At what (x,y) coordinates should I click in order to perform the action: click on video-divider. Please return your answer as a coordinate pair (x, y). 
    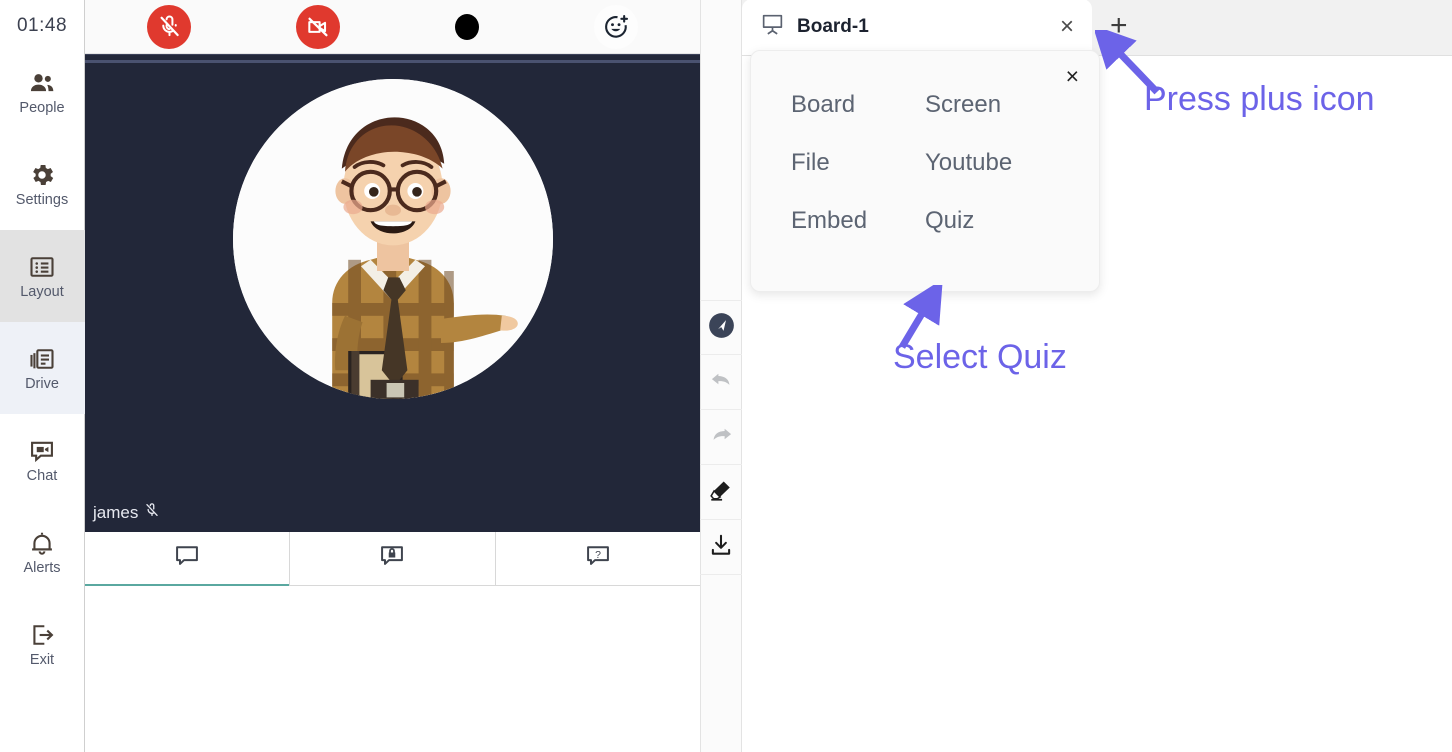
    Looking at the image, I should click on (392, 61).